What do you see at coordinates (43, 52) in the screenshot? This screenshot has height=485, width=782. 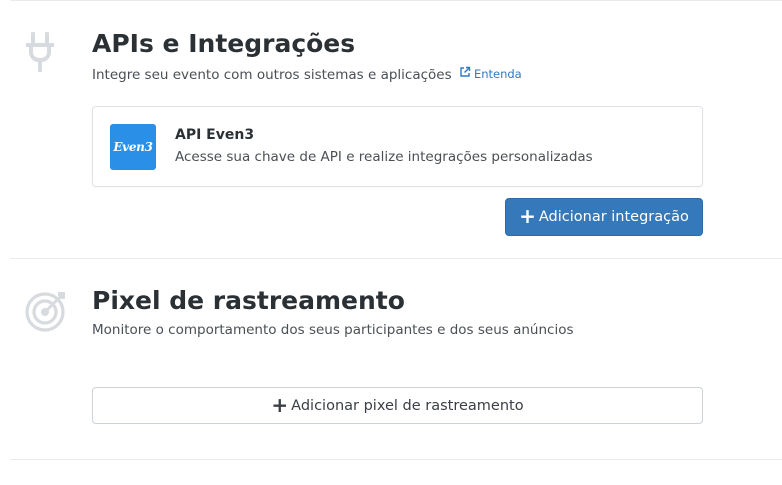 I see `plug-icon` at bounding box center [43, 52].